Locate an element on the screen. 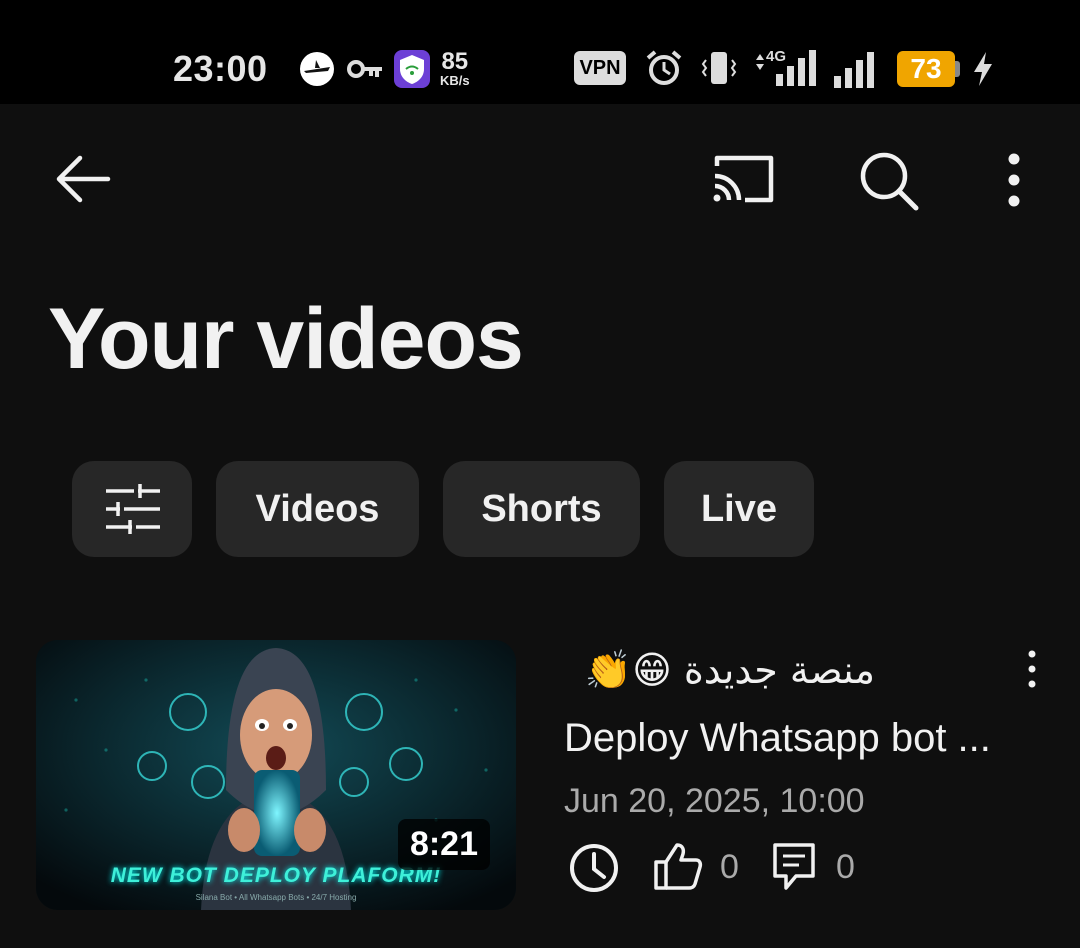  airplane-app-icon is located at coordinates (317, 69).